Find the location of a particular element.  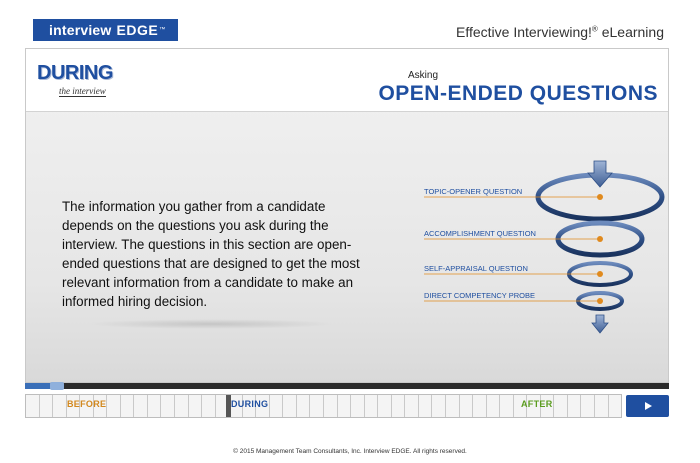

section-subtitle: the interview is located at coordinates (82, 91).